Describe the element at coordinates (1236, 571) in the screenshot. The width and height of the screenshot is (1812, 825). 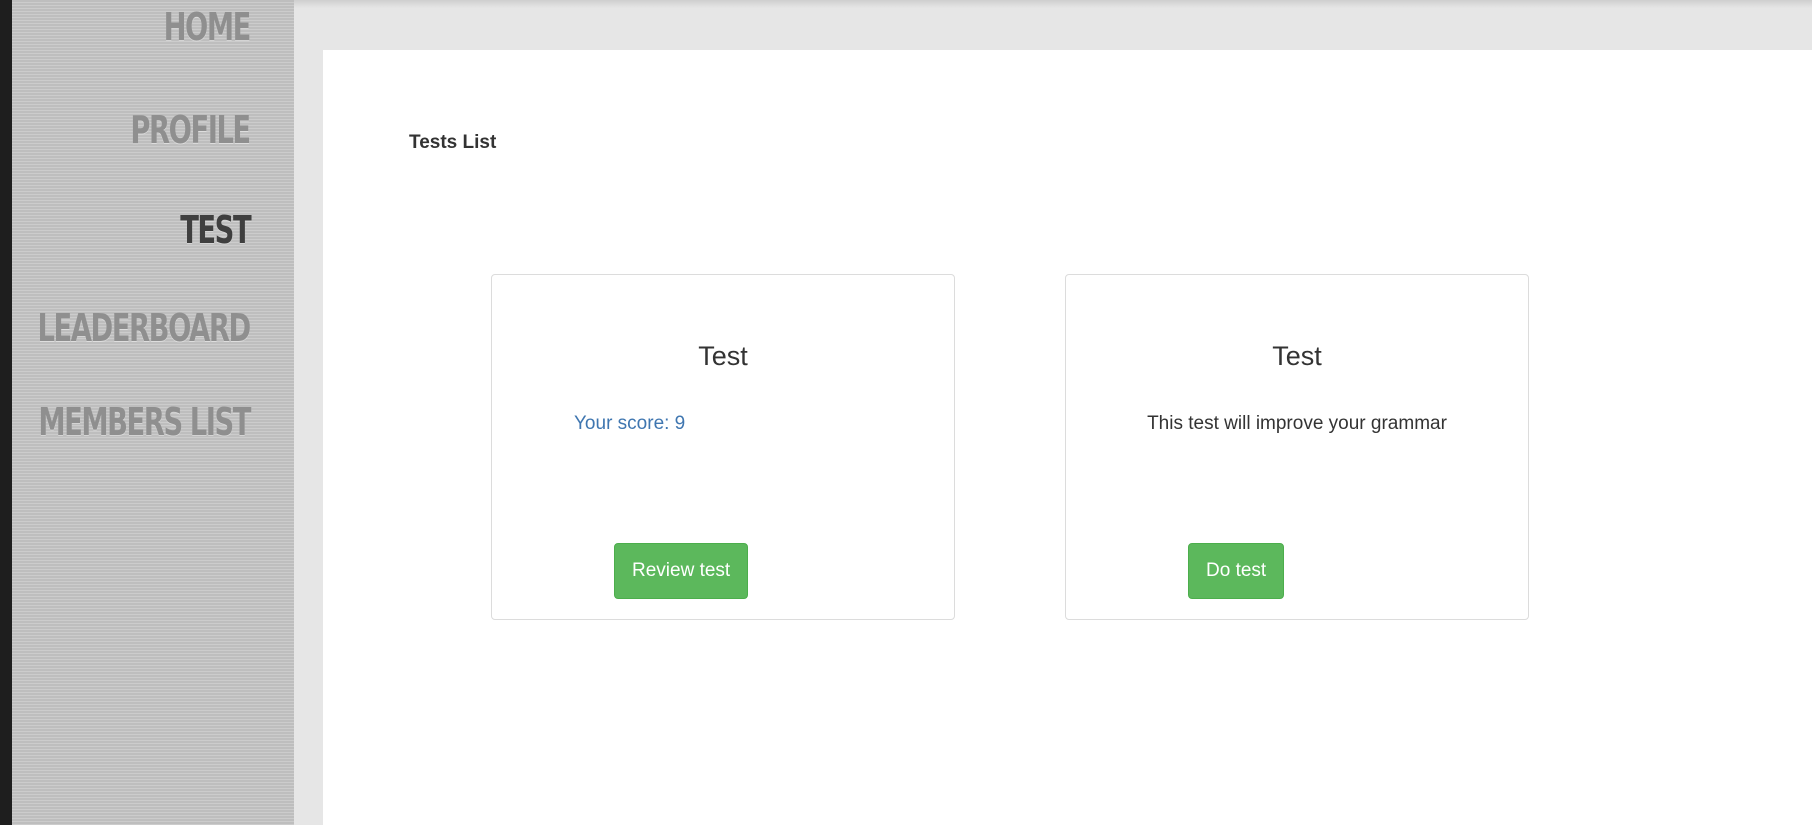
I see `do-test-button: Do test` at that location.